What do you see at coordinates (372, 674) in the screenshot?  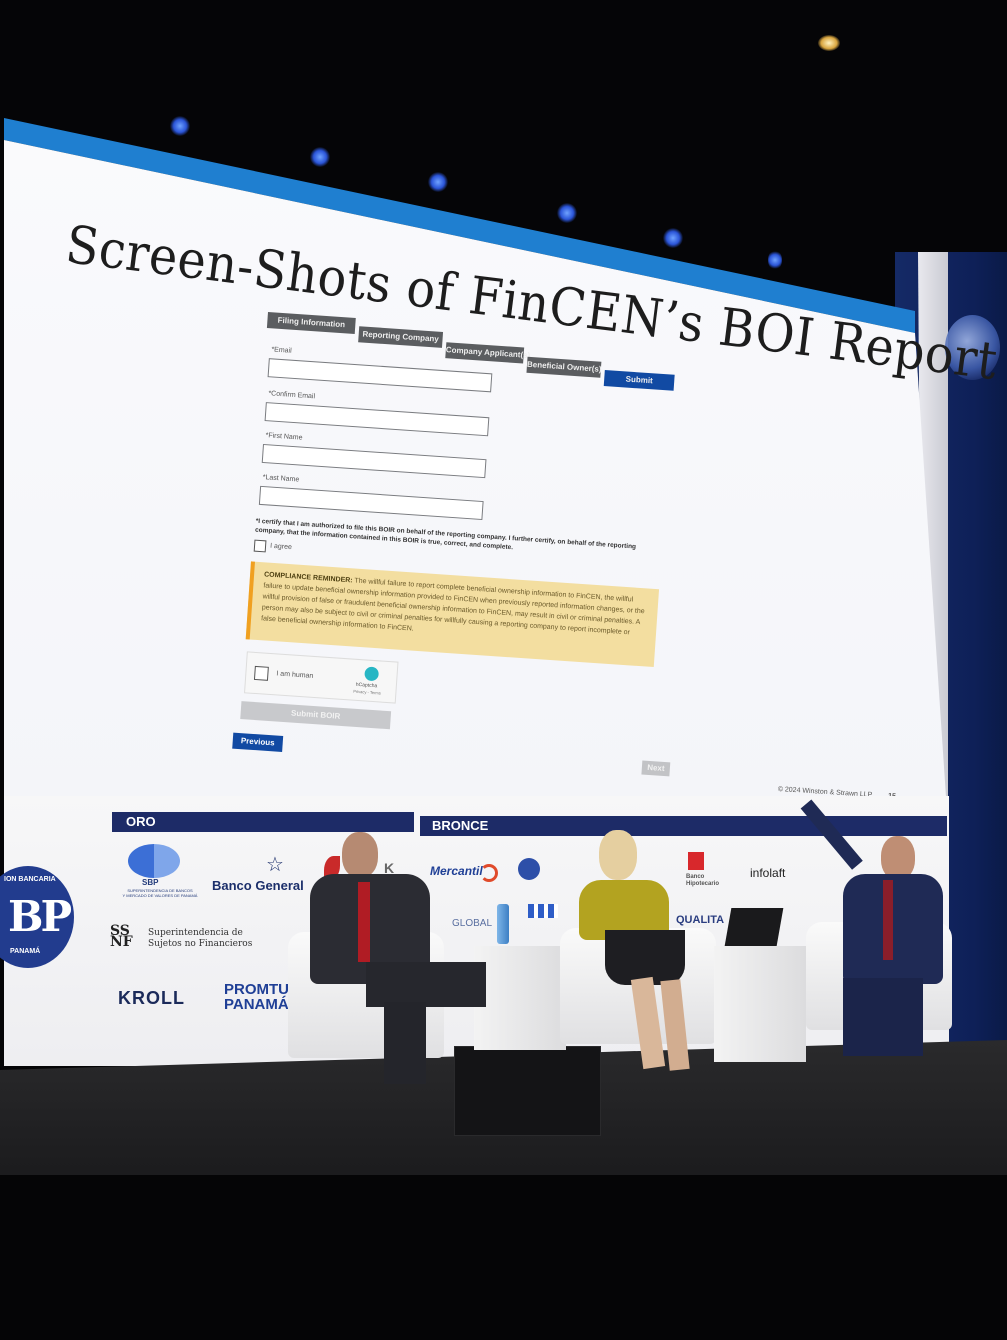 I see `hcaptcha-icon` at bounding box center [372, 674].